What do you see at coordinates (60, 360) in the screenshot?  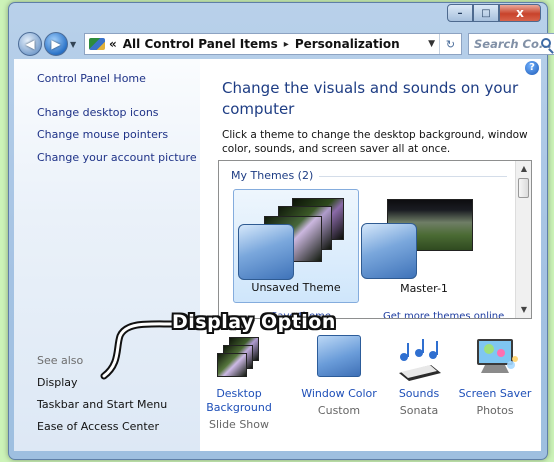 I see `see-also-label: See also` at bounding box center [60, 360].